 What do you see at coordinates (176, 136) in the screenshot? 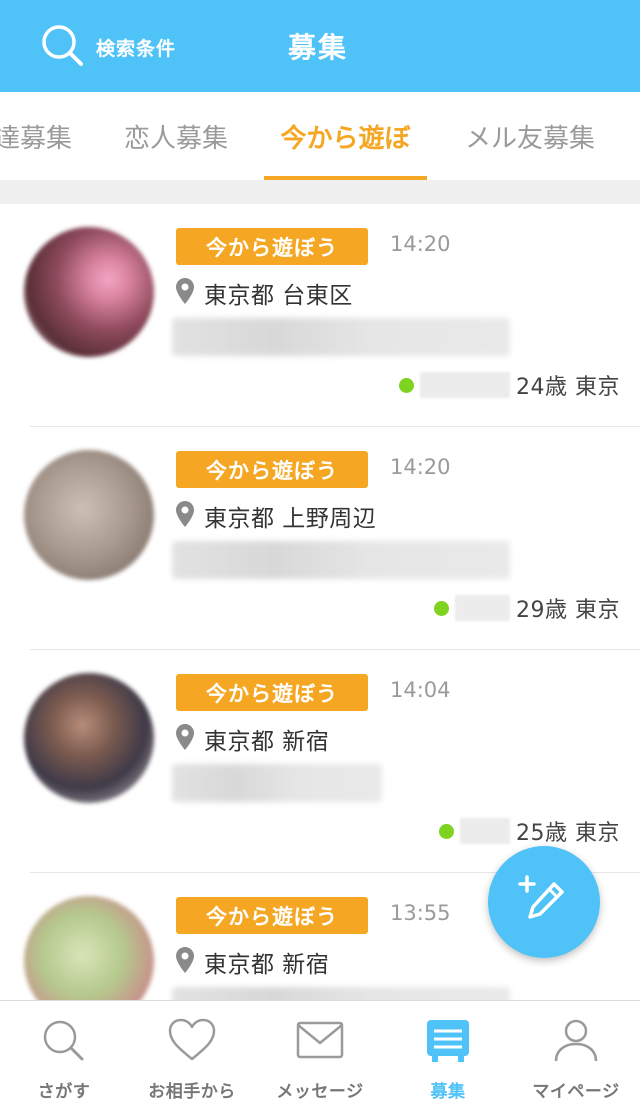
I see `tab-lover-recruit: 恋人募集` at bounding box center [176, 136].